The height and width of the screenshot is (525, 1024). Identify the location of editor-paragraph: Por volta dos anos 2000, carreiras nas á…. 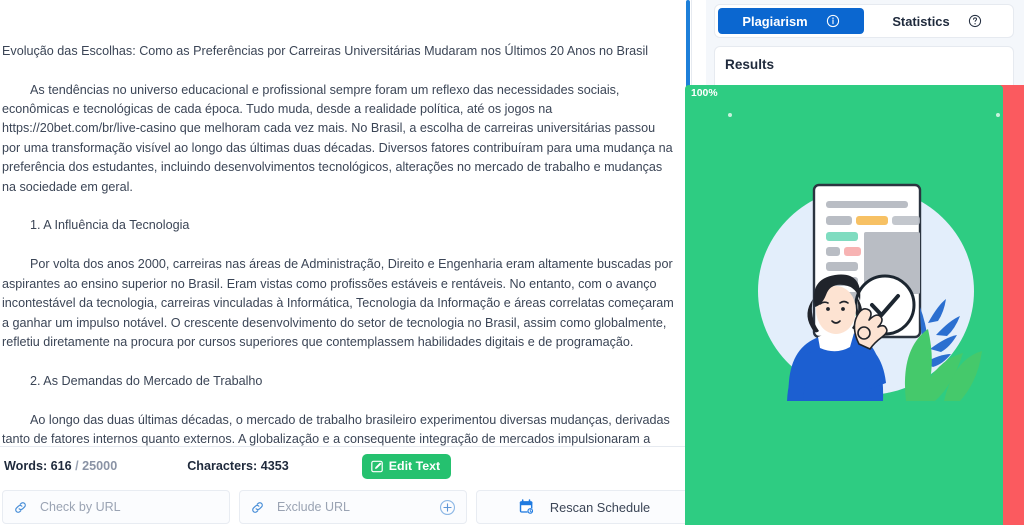
(340, 303).